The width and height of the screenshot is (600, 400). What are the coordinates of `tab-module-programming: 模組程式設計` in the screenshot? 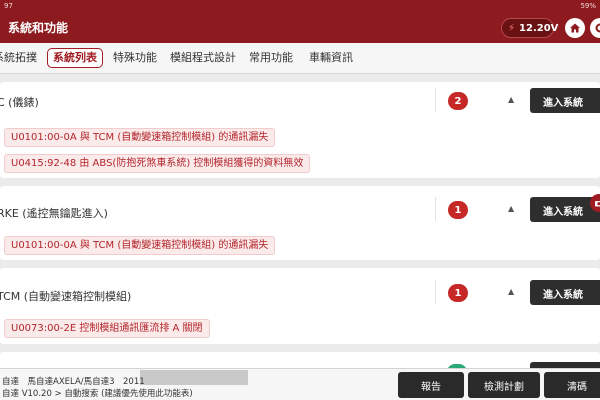 It's located at (203, 58).